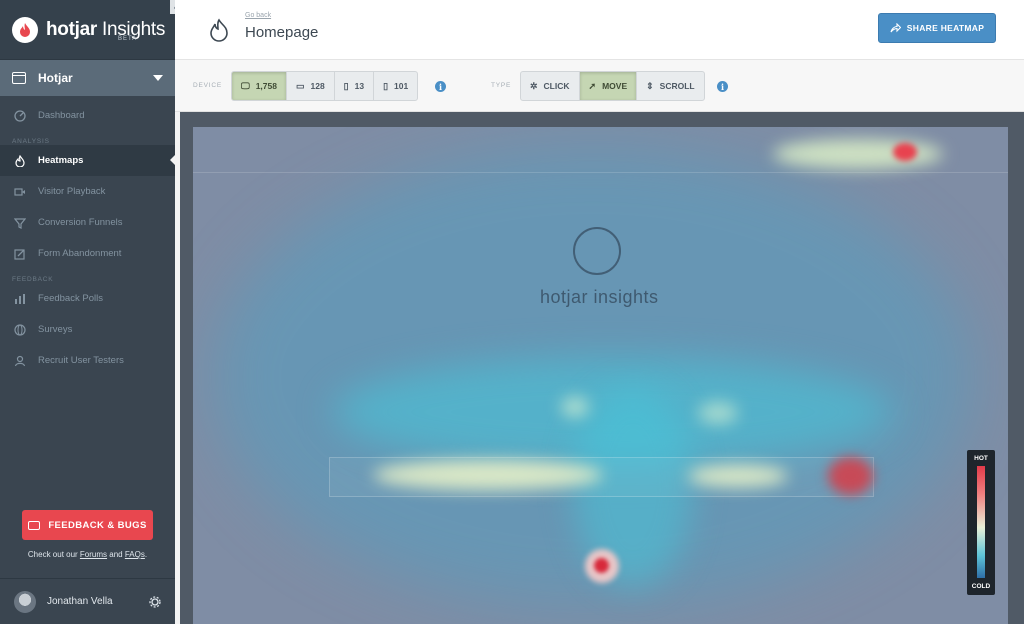 This screenshot has height=624, width=1024. What do you see at coordinates (615, 86) in the screenshot?
I see `type-label-text: MOVE` at bounding box center [615, 86].